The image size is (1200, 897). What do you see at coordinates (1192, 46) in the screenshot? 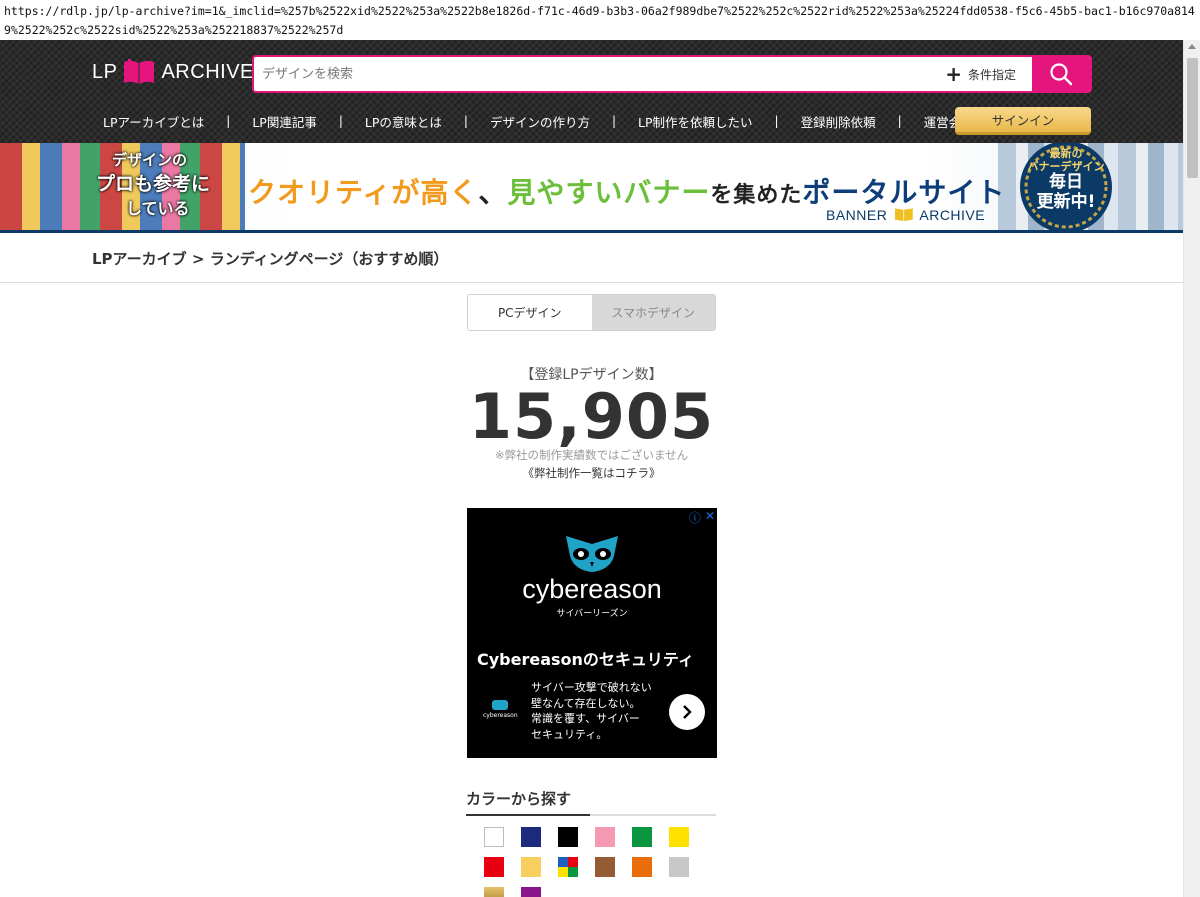
I see `scroll-up-icon` at bounding box center [1192, 46].